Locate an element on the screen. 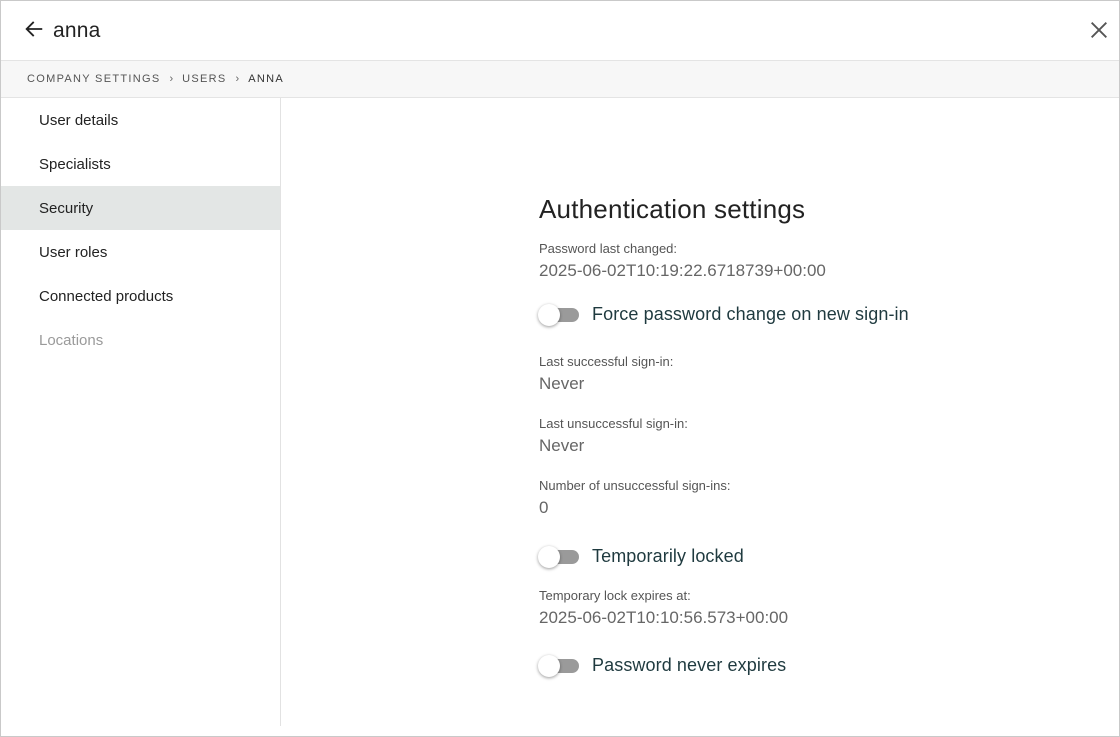 The image size is (1120, 737). field-value: 2025-06-02T10:19:22.6718739+00:00 is located at coordinates (682, 270).